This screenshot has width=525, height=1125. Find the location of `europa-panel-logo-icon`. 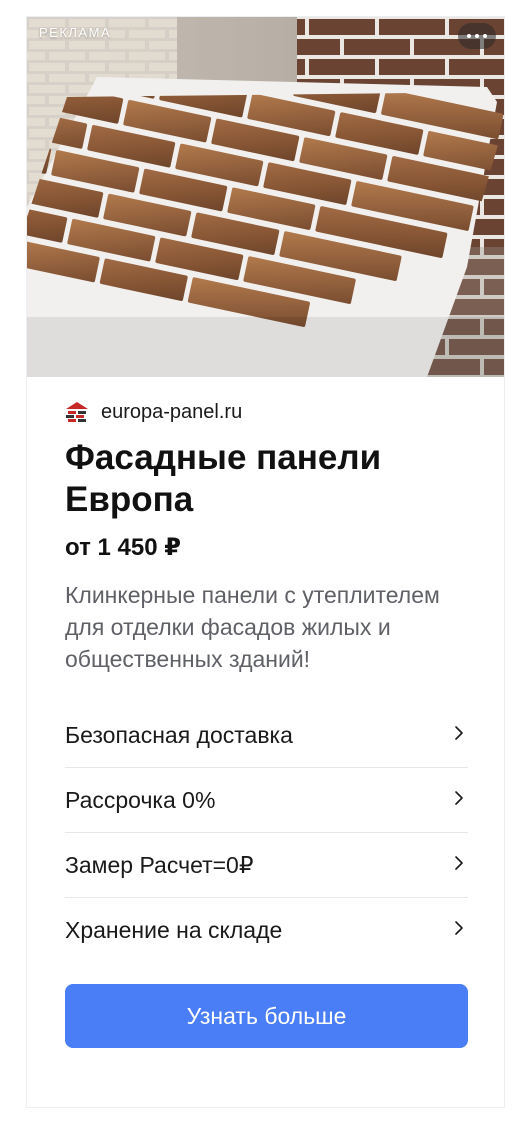

europa-panel-logo-icon is located at coordinates (77, 412).